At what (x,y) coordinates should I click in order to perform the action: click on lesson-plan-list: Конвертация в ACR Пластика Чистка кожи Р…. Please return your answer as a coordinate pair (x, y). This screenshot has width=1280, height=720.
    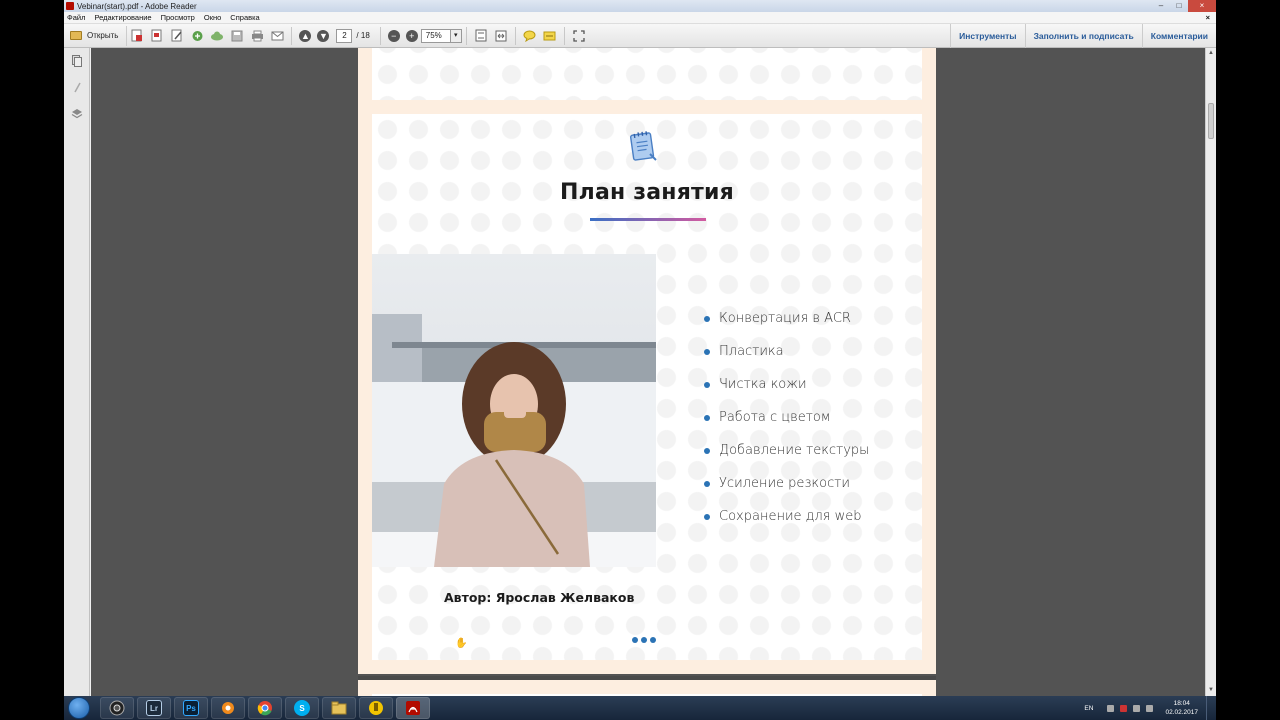
    Looking at the image, I should click on (786, 417).